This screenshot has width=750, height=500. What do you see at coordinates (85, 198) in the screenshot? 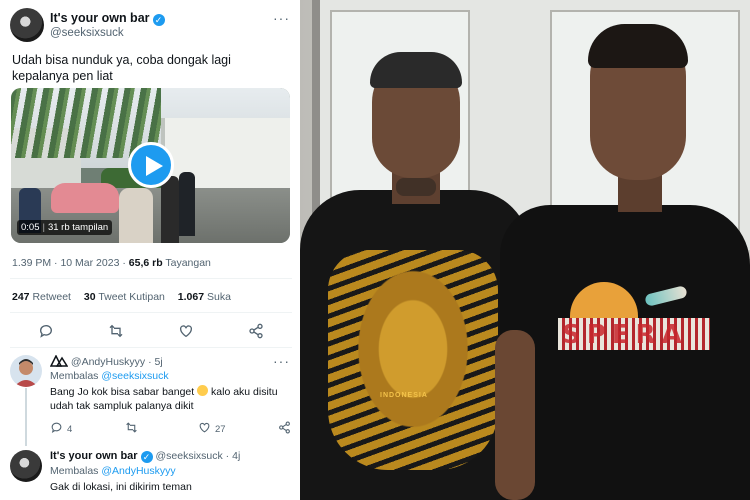
I see `video-scene-car` at bounding box center [85, 198].